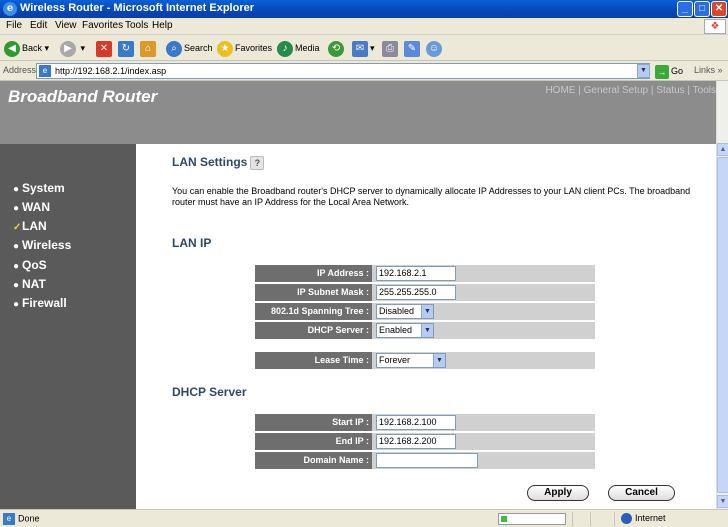 The width and height of the screenshot is (728, 527). Describe the element at coordinates (218, 162) in the screenshot. I see `page-title: LAN Settings?` at that location.